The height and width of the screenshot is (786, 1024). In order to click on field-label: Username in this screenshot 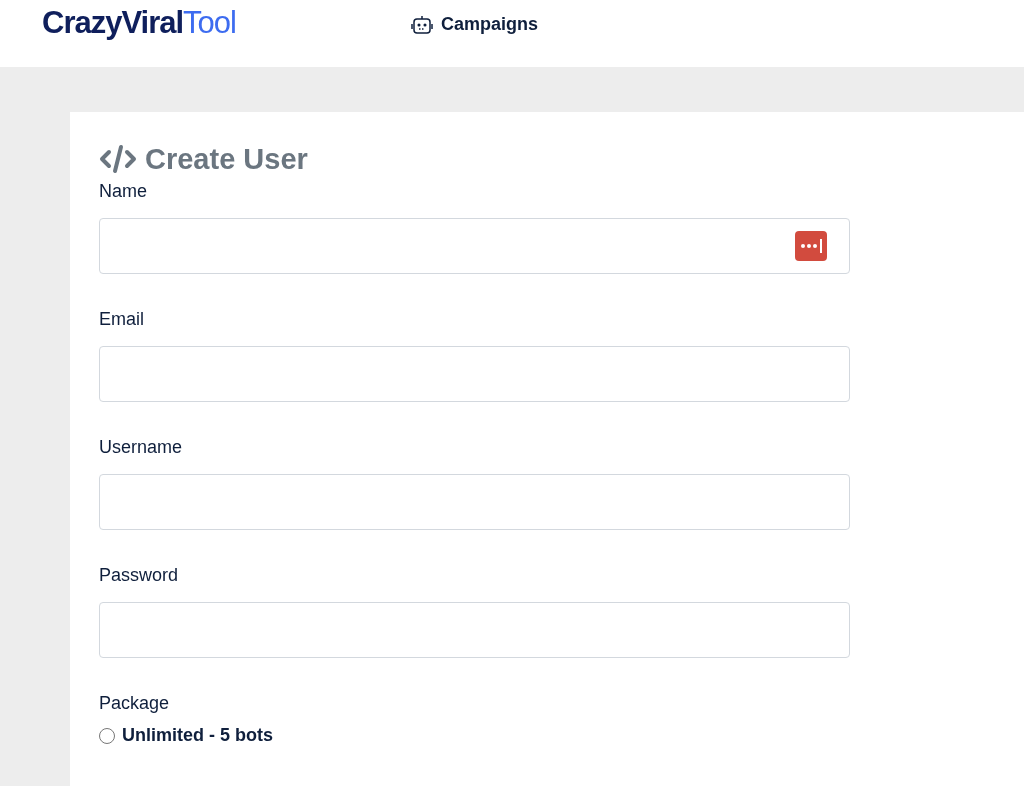, I will do `click(141, 447)`.